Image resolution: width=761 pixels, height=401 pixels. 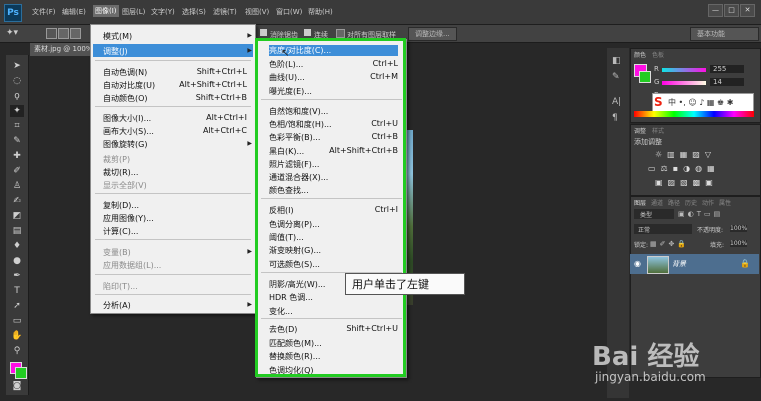 What do you see at coordinates (658, 54) in the screenshot?
I see `swatches-tab: 色板` at bounding box center [658, 54].